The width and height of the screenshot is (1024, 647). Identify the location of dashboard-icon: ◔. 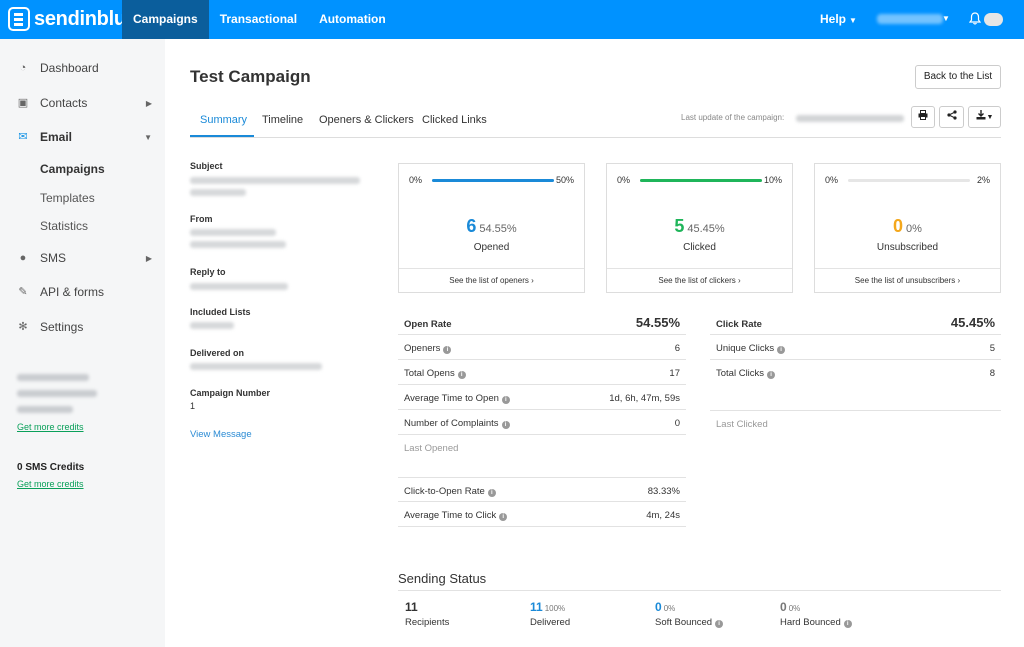
(23, 68).